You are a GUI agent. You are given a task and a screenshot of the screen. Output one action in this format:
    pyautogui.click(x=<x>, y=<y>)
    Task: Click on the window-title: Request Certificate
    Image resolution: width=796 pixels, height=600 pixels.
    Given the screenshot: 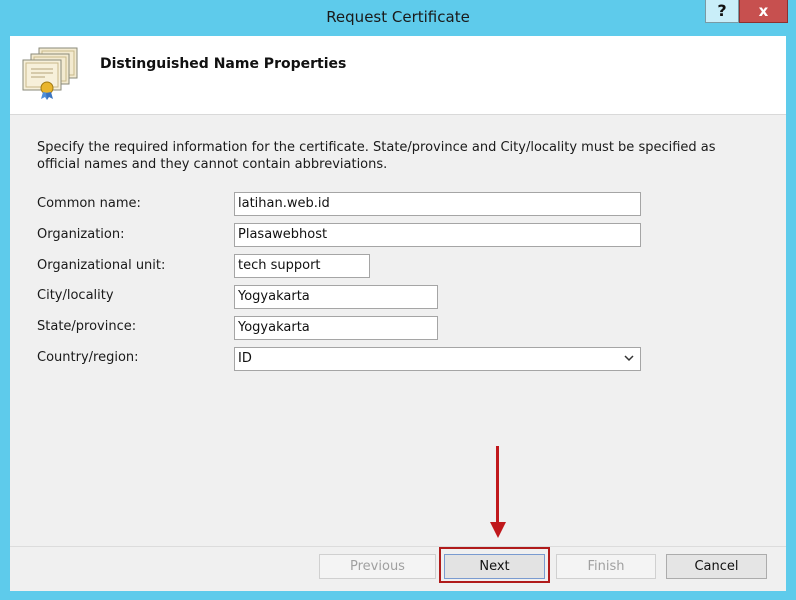 What is the action you would take?
    pyautogui.click(x=398, y=17)
    